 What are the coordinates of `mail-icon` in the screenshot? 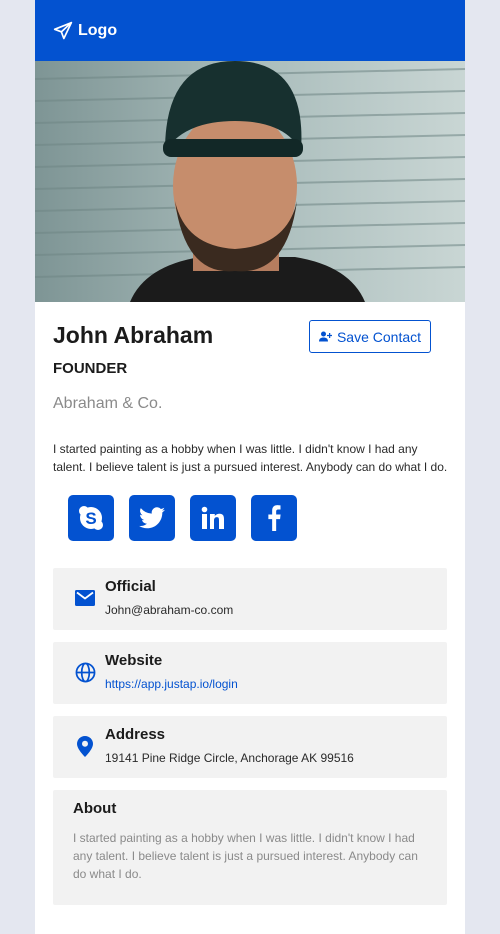 It's located at (85, 598).